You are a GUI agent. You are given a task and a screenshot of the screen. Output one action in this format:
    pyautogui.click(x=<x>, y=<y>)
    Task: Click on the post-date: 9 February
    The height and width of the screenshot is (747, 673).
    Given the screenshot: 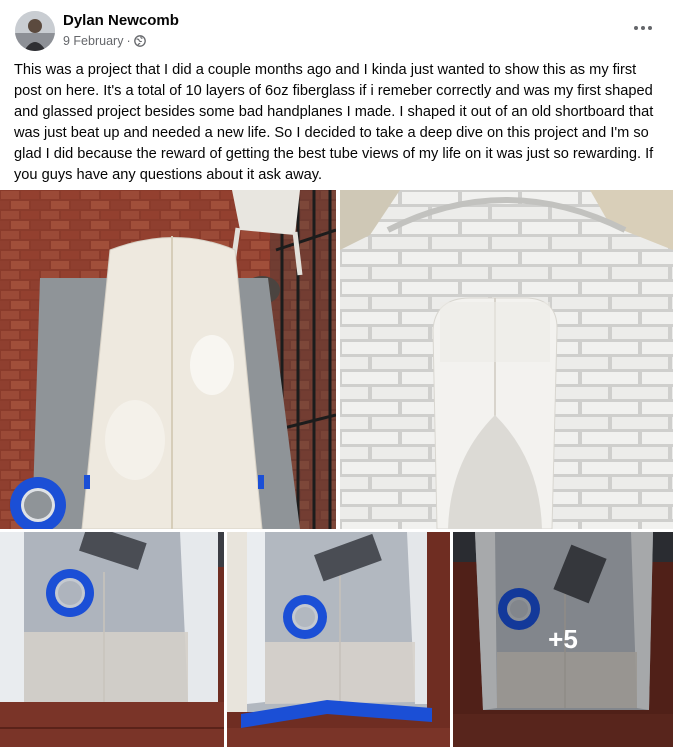 What is the action you would take?
    pyautogui.click(x=93, y=41)
    